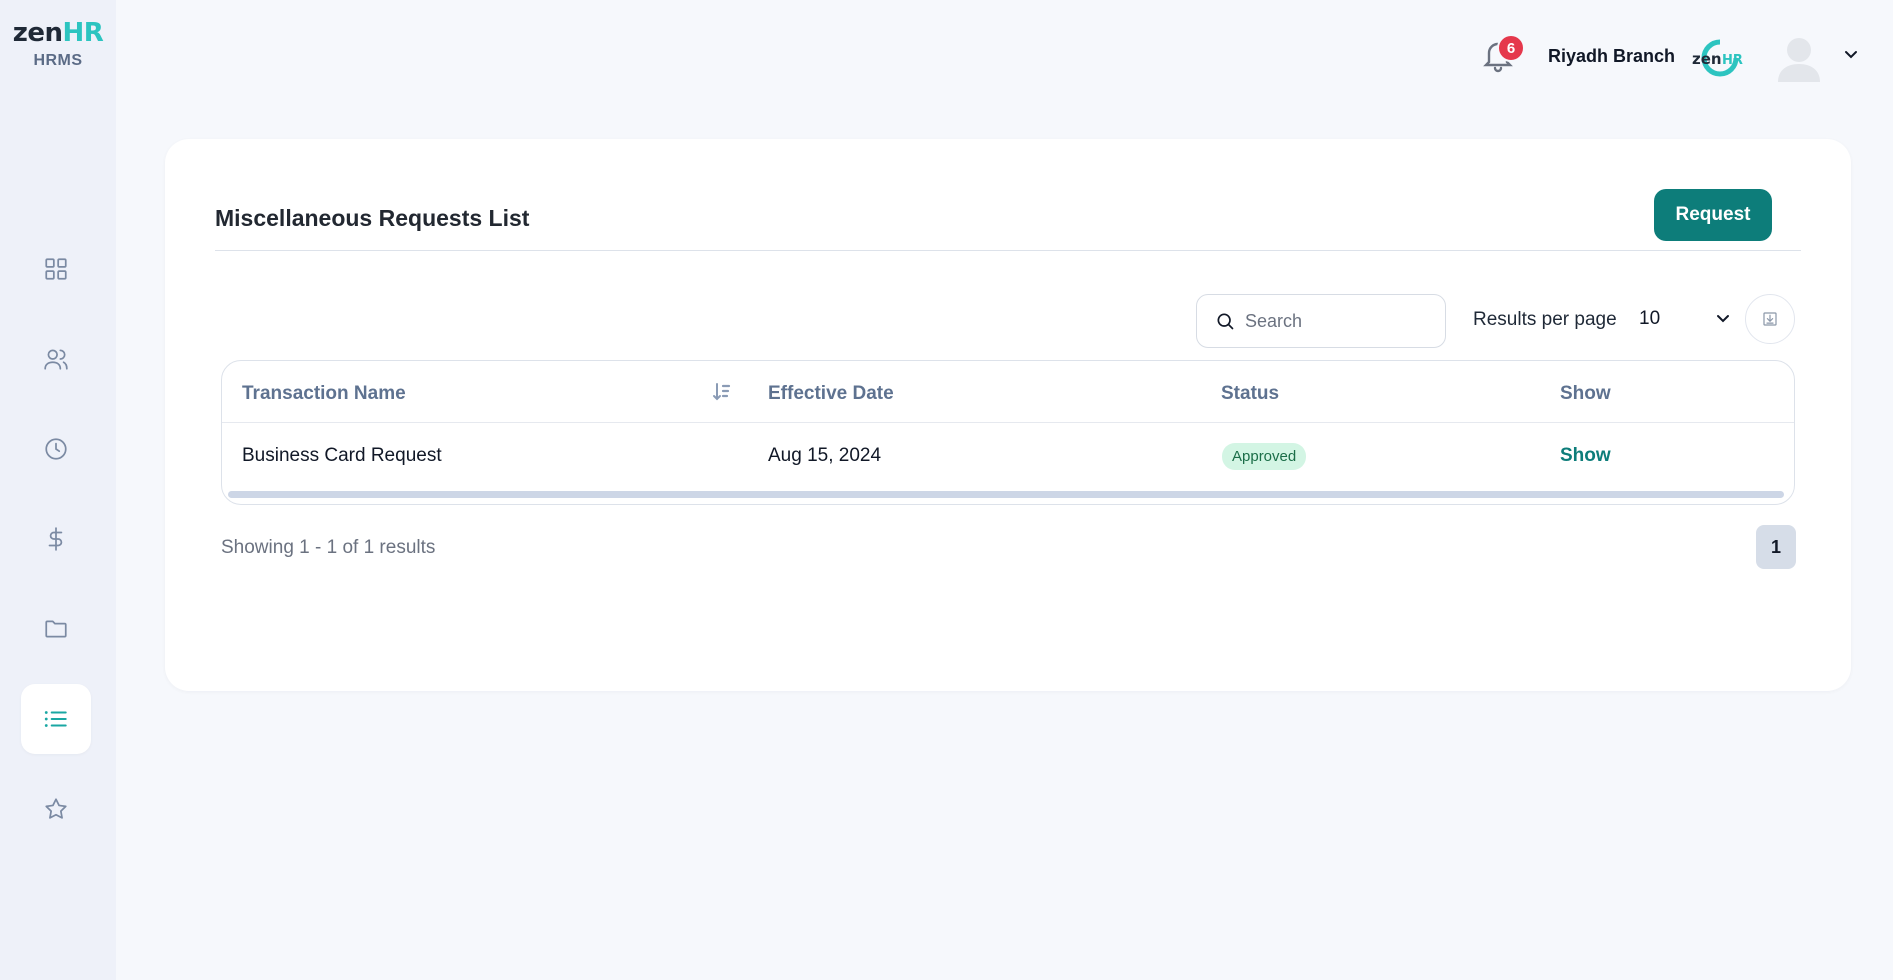  Describe the element at coordinates (1585, 456) in the screenshot. I see `show-link: Show` at that location.